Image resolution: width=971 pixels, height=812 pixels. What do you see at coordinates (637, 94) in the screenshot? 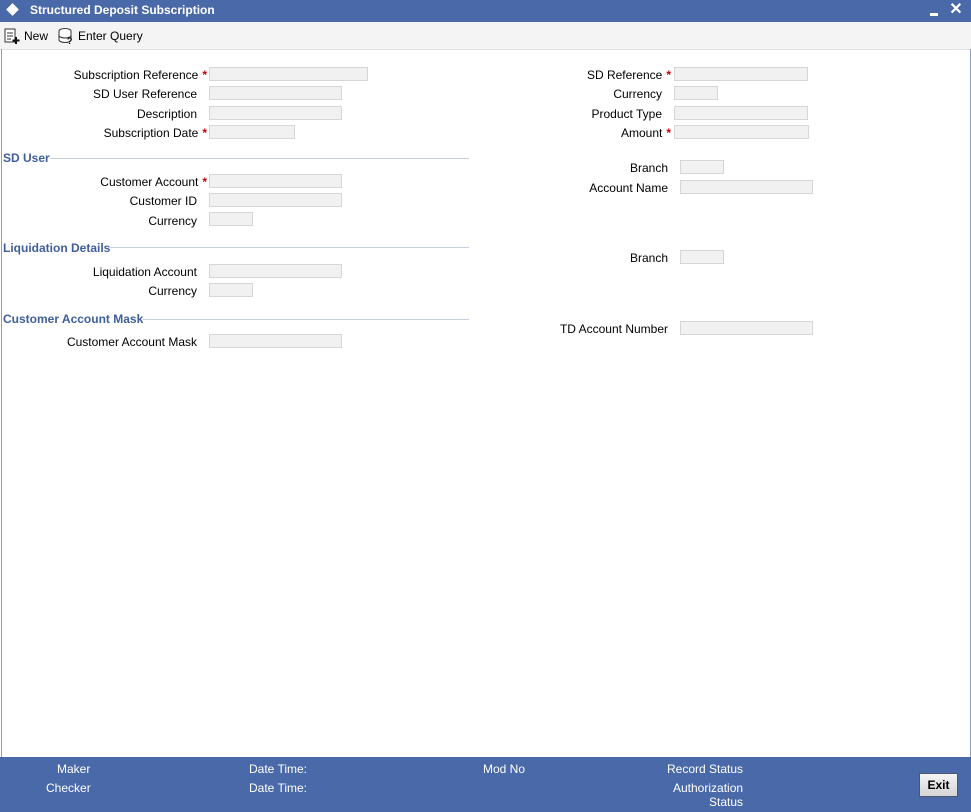
I see `currency-label: Currency` at bounding box center [637, 94].